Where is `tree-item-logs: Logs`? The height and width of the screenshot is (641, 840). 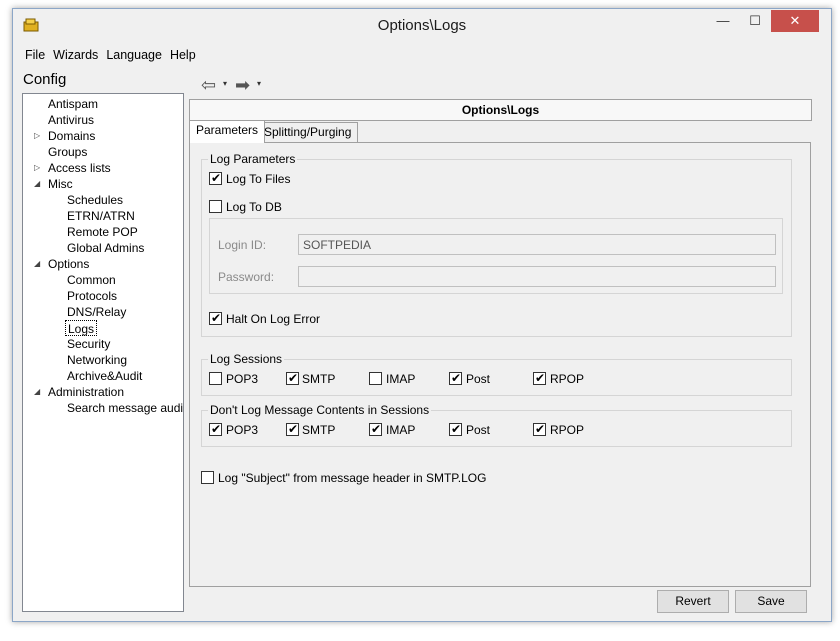
tree-item-logs: Logs is located at coordinates (81, 328).